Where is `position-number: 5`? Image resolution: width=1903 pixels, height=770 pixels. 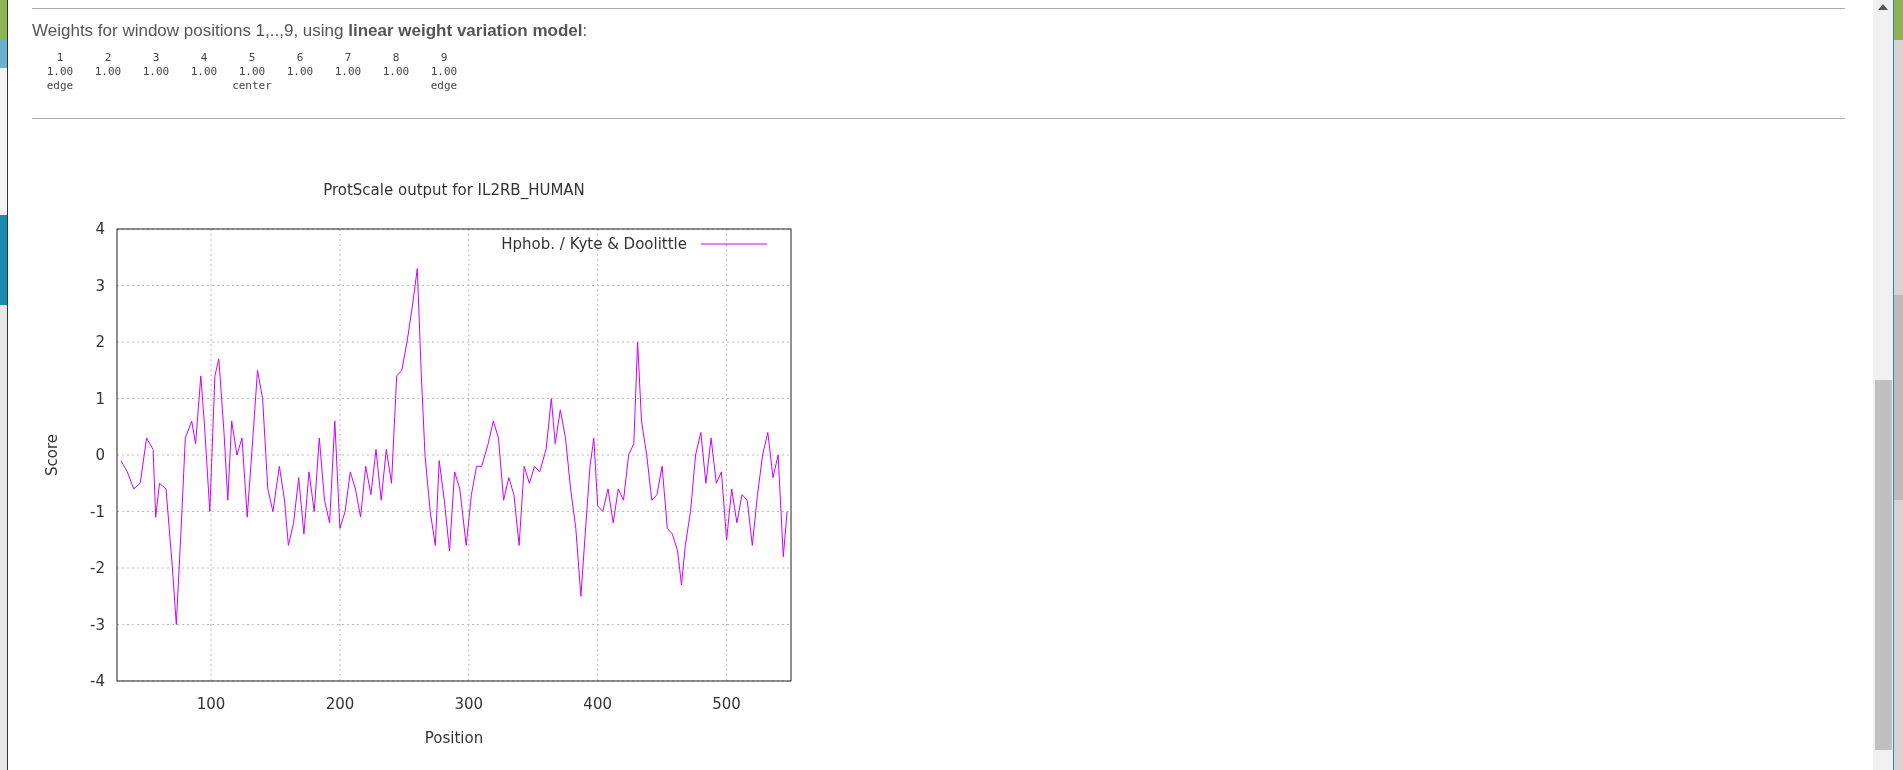
position-number: 5 is located at coordinates (252, 57).